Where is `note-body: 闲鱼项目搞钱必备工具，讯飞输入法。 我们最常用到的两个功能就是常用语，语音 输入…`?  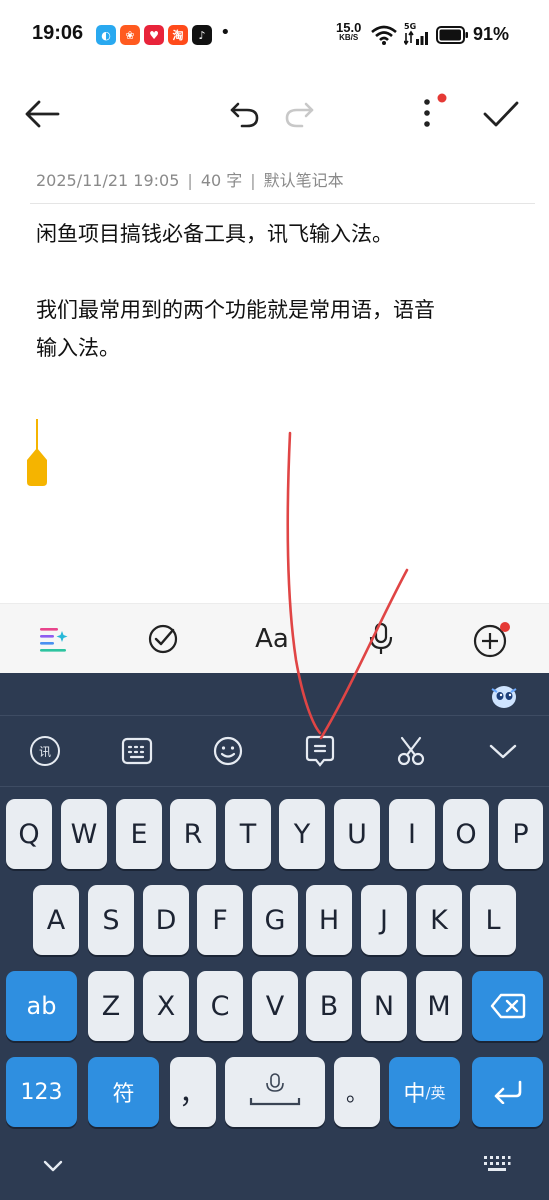
note-body: 闲鱼项目搞钱必备工具，讯飞输入法。 我们最常用到的两个功能就是常用语，语音 输入… is located at coordinates (271, 291).